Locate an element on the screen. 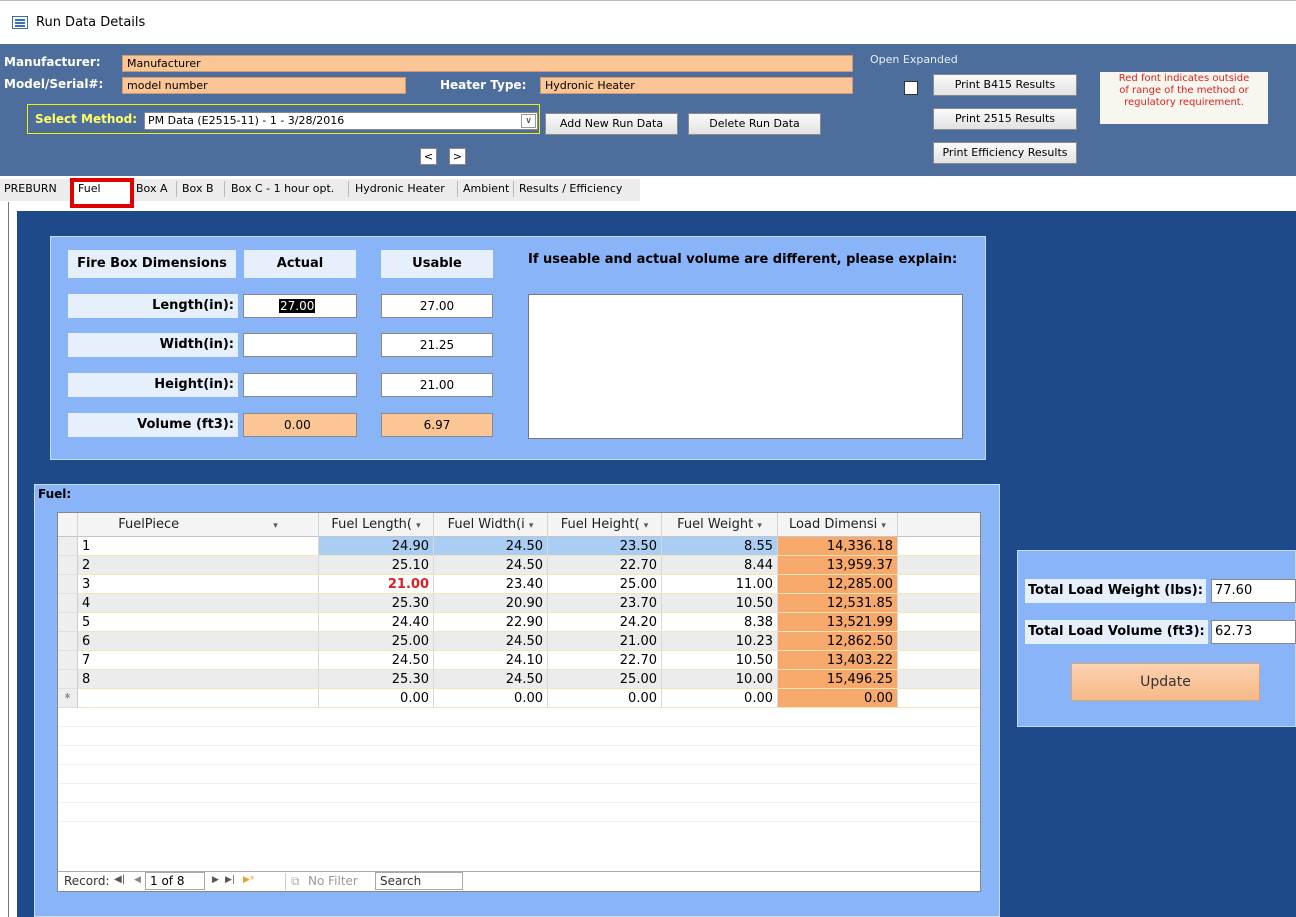 The height and width of the screenshot is (917, 1296). heater-type-field: Hydronic Heater is located at coordinates (696, 85).